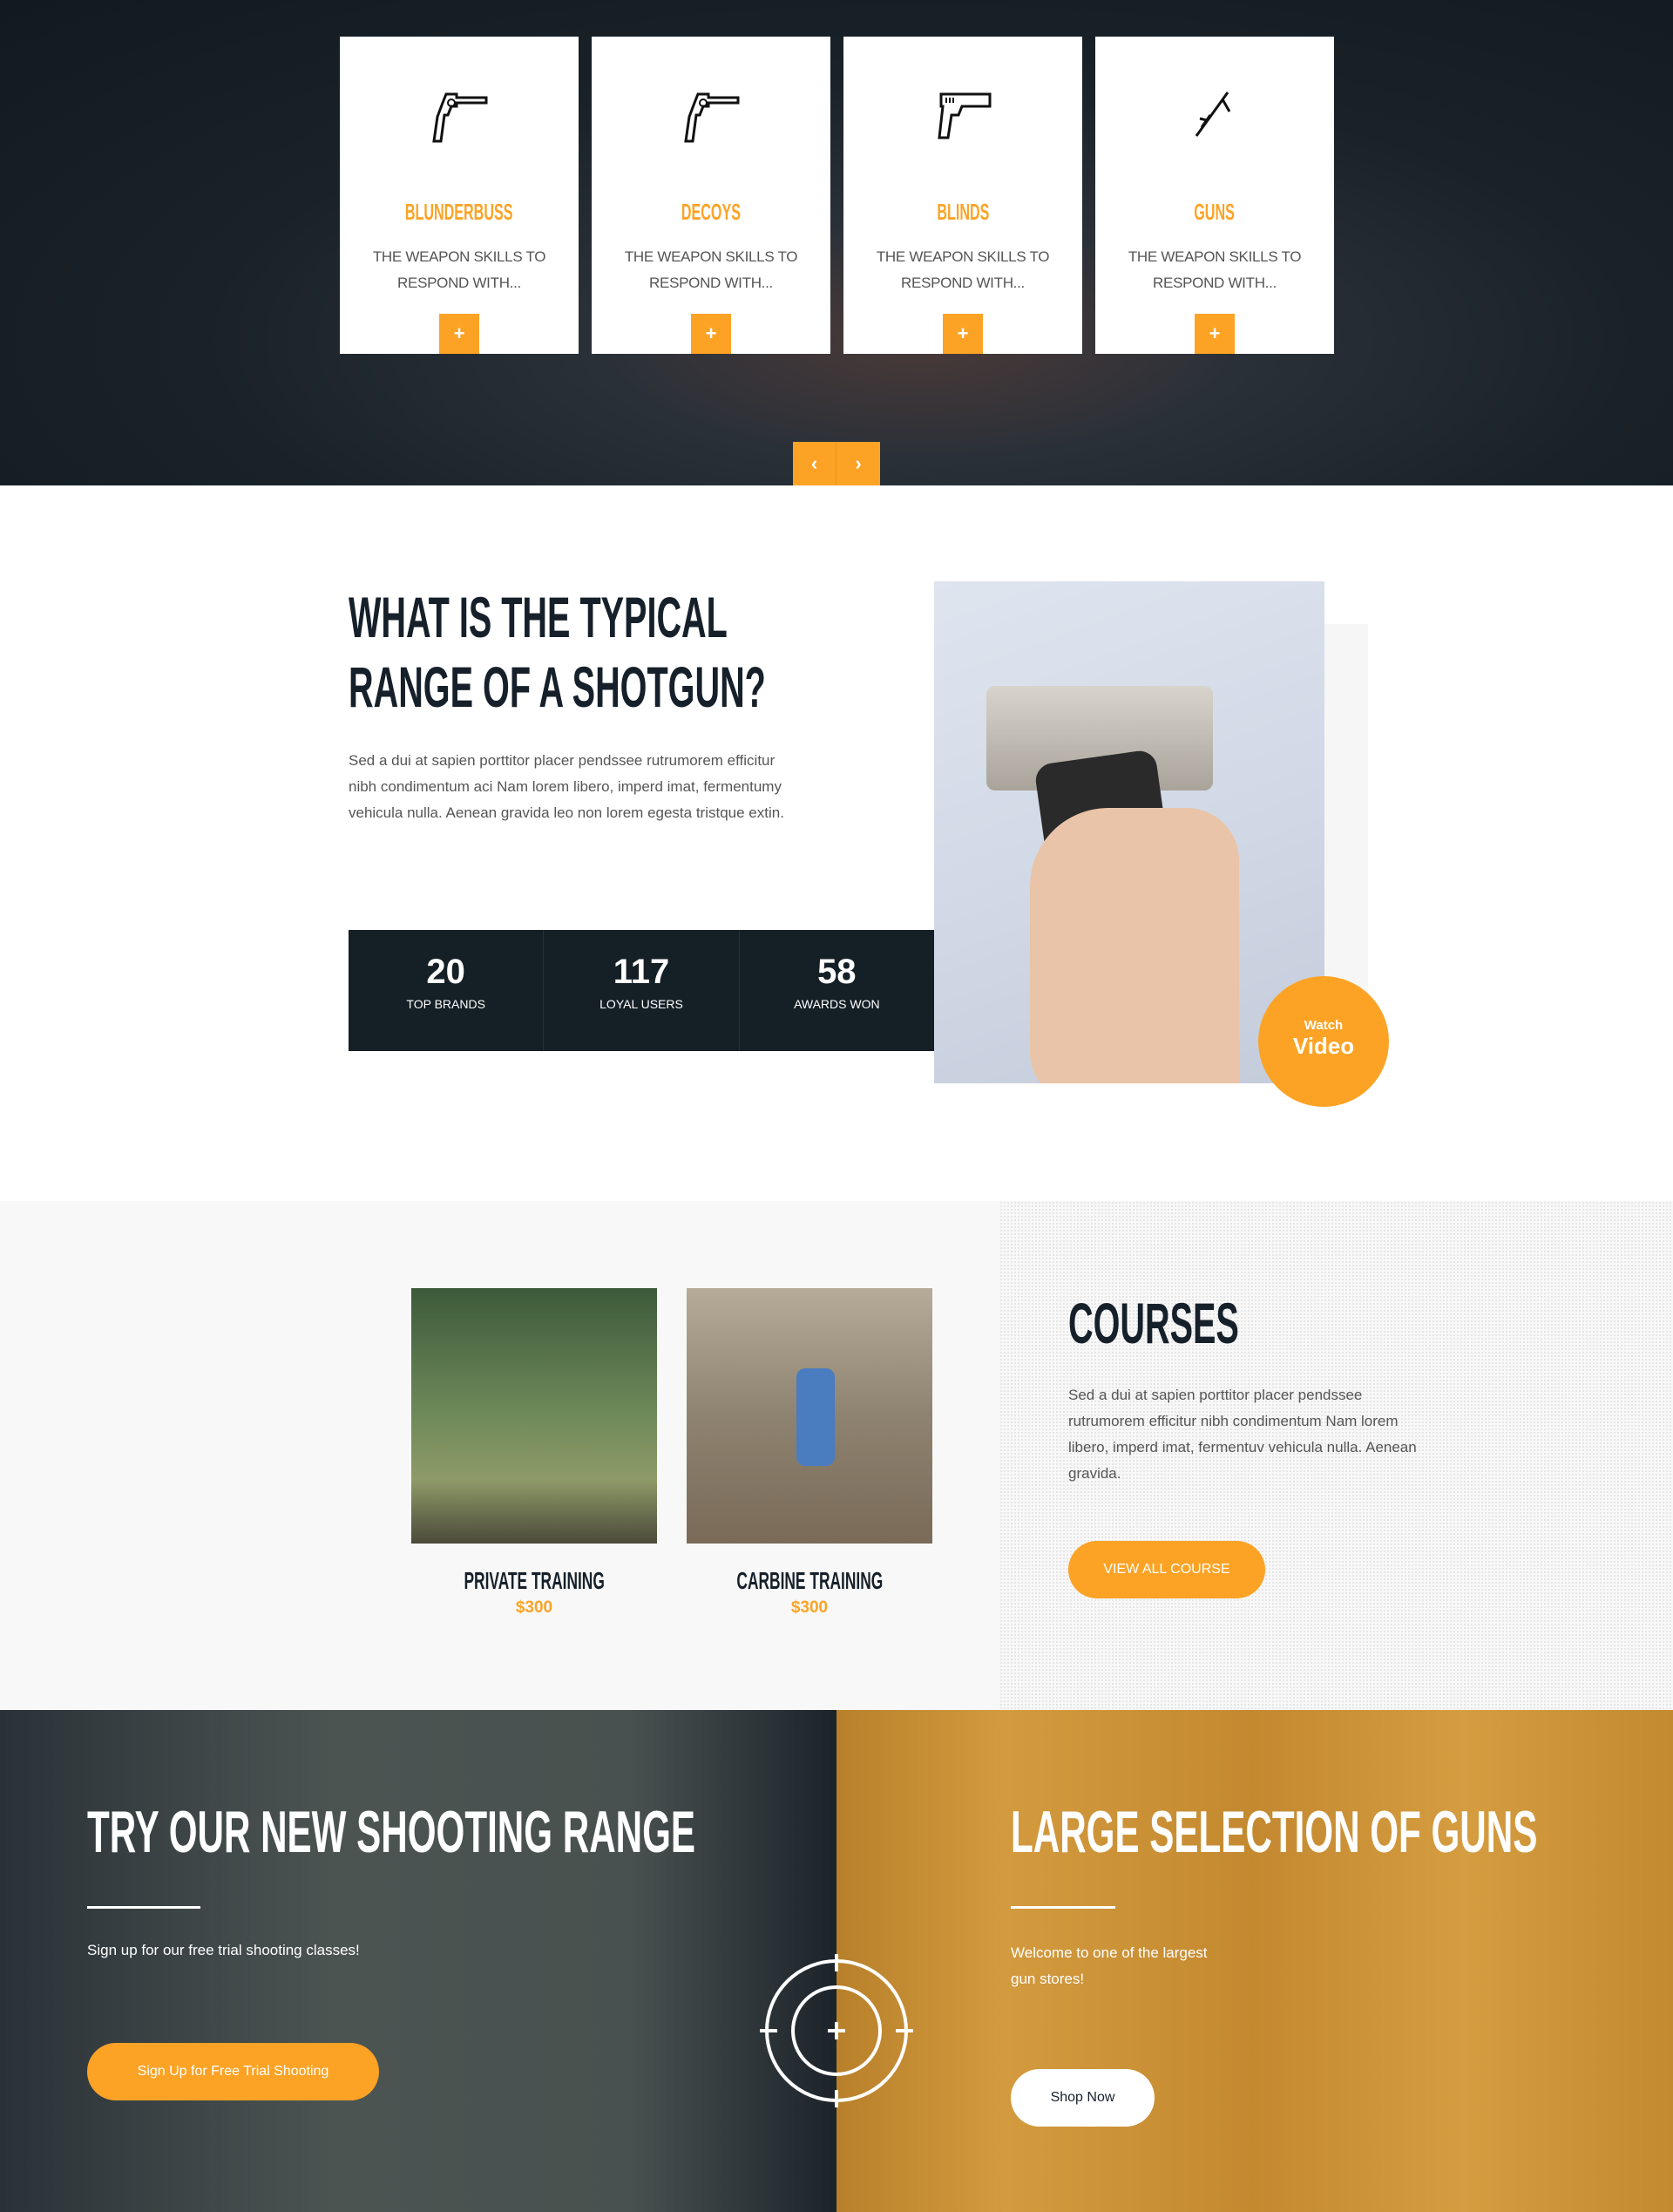  I want to click on card-title: BLINDS, so click(963, 212).